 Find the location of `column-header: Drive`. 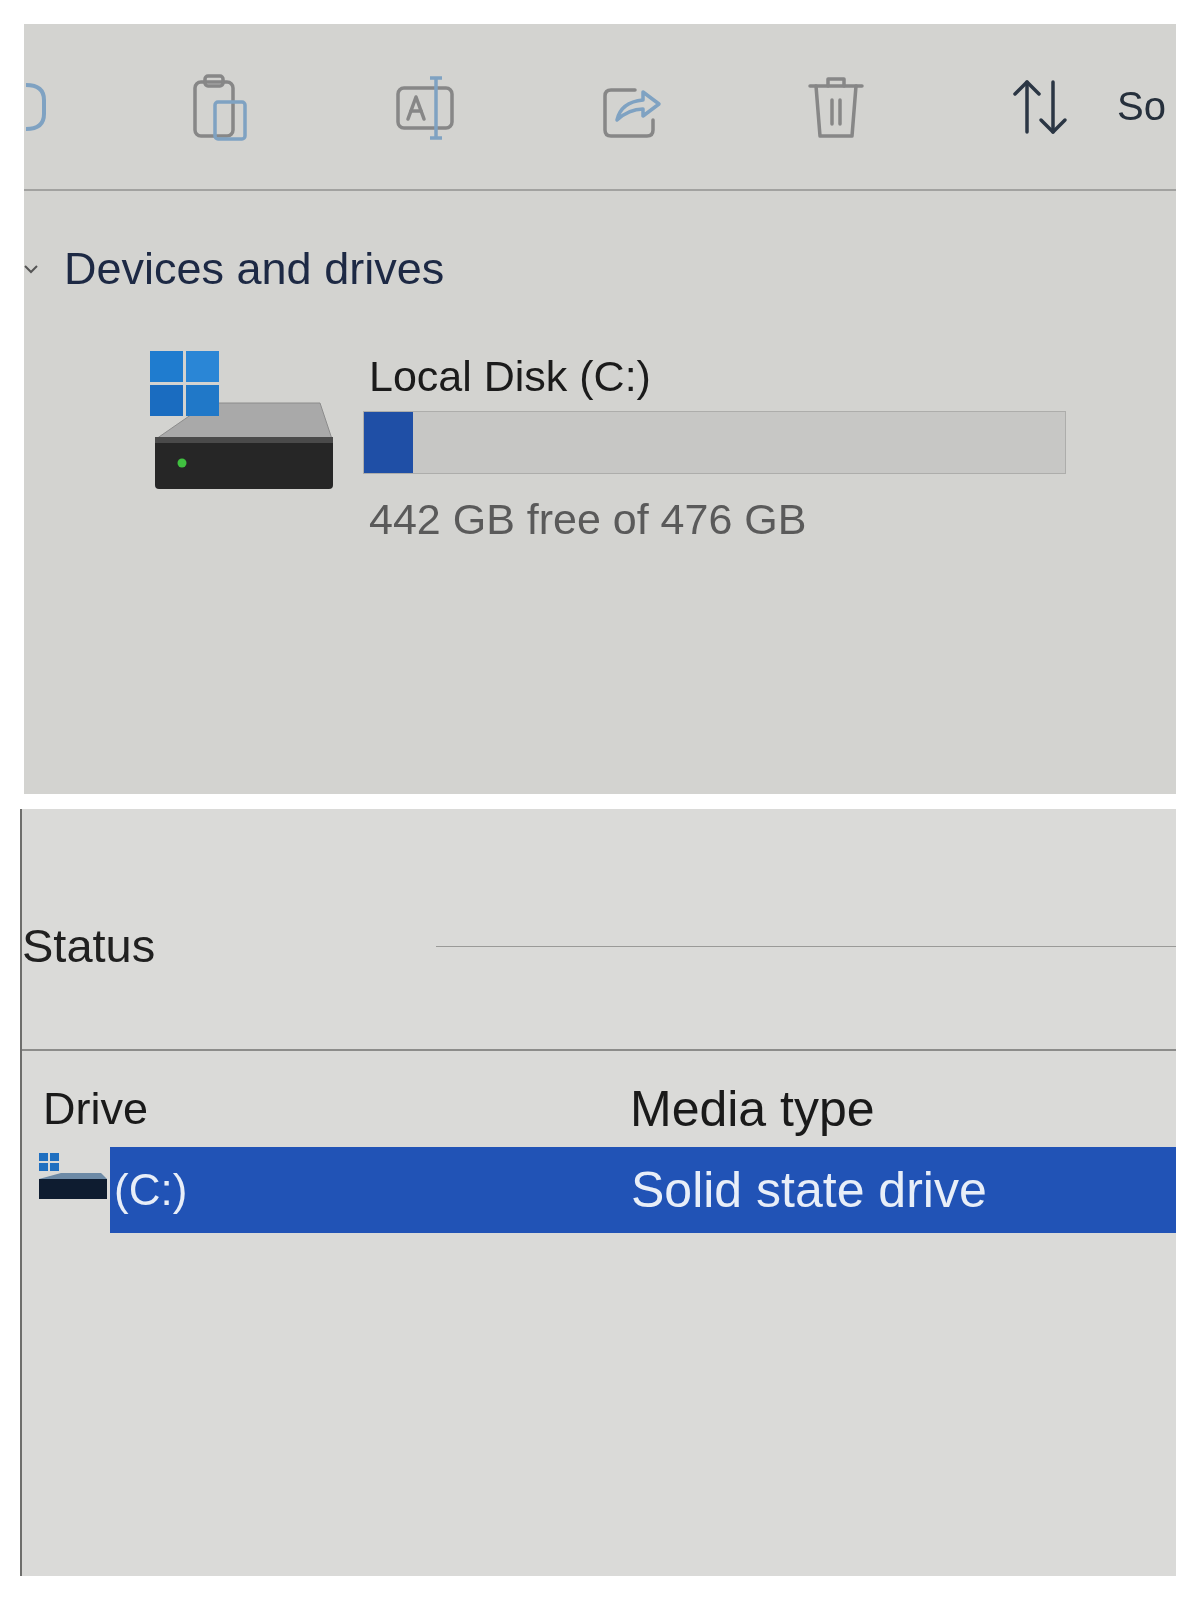

column-header: Drive is located at coordinates (95, 1109).